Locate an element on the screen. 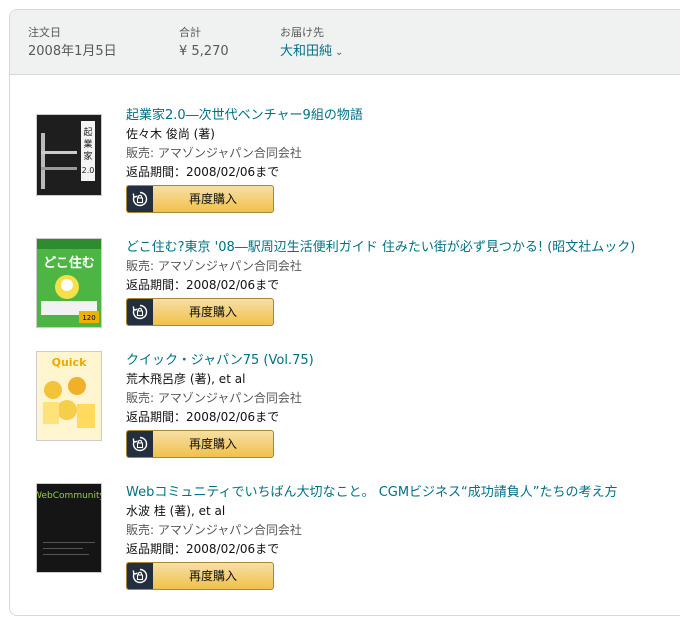 This screenshot has width=680, height=624. item-title-link: 起業家2.0―次世代ベンチャー9組の物語 is located at coordinates (403, 115).